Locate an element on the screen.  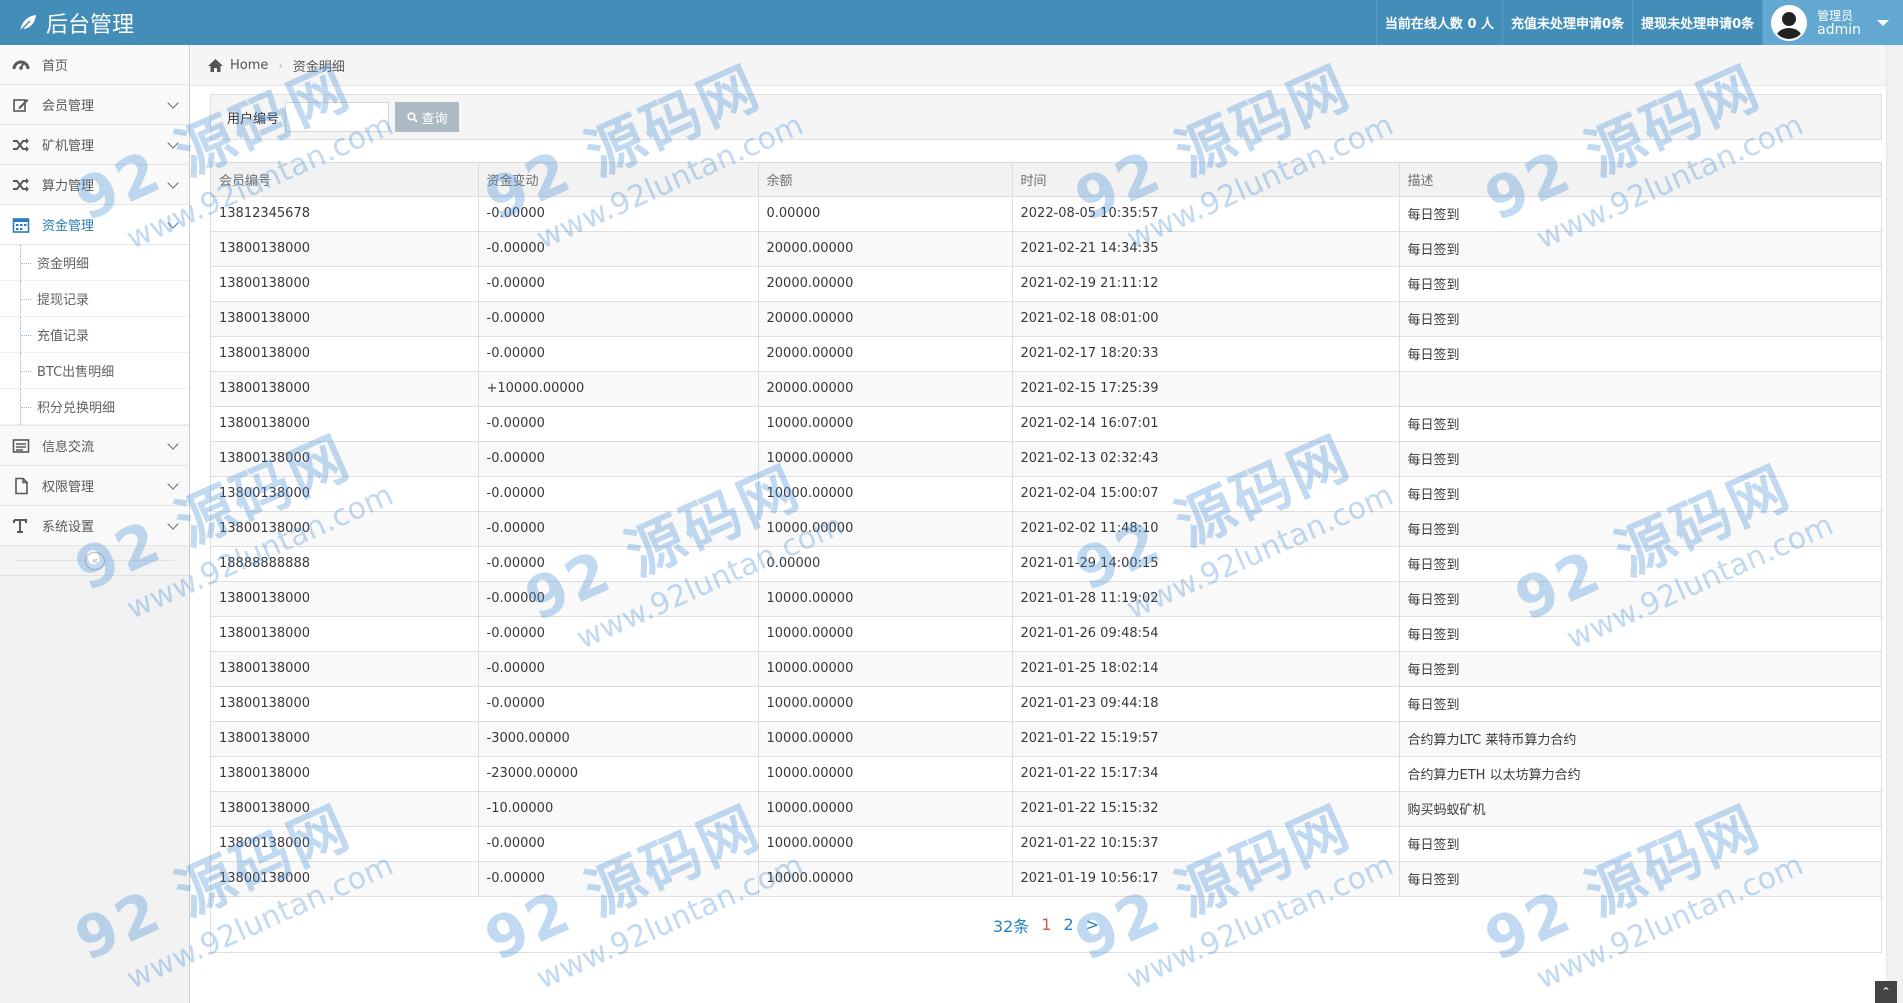
pagination: 32条 1 2 > is located at coordinates (1046, 924).